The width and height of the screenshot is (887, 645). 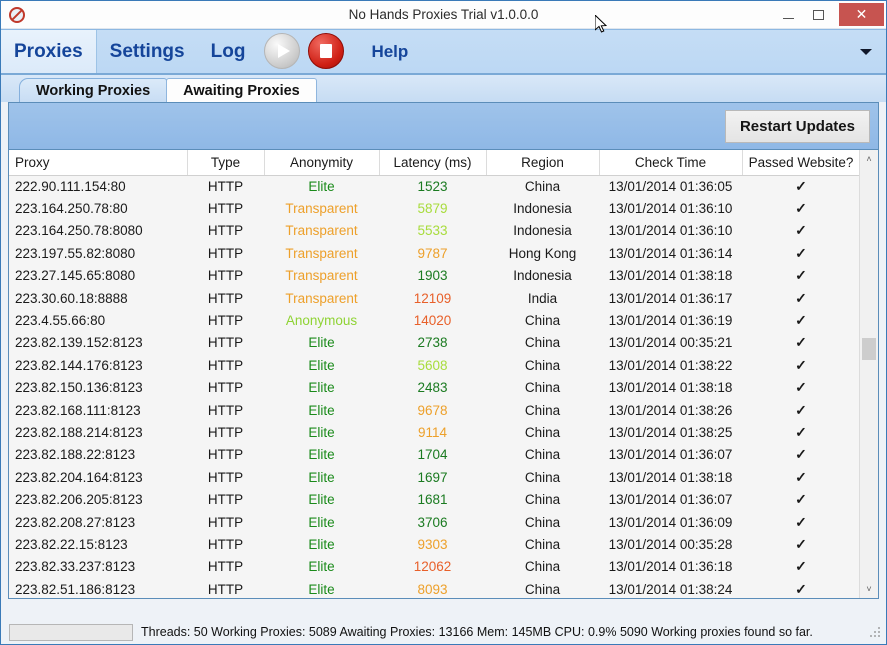 I want to click on cell-latency: 5533, so click(x=432, y=231).